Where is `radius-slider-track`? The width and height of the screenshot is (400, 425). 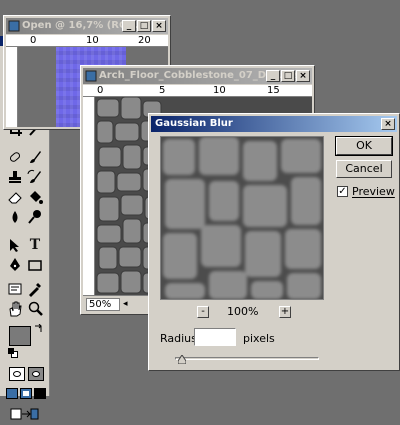 radius-slider-track is located at coordinates (247, 358).